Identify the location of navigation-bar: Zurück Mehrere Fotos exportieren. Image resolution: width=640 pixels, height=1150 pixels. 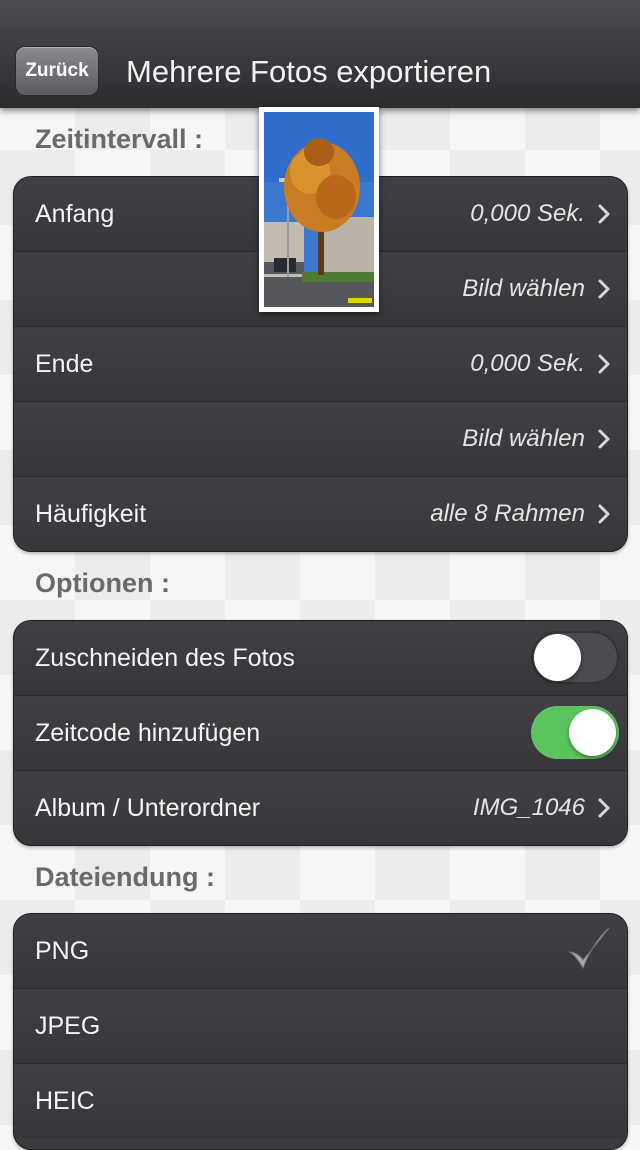
(320, 54).